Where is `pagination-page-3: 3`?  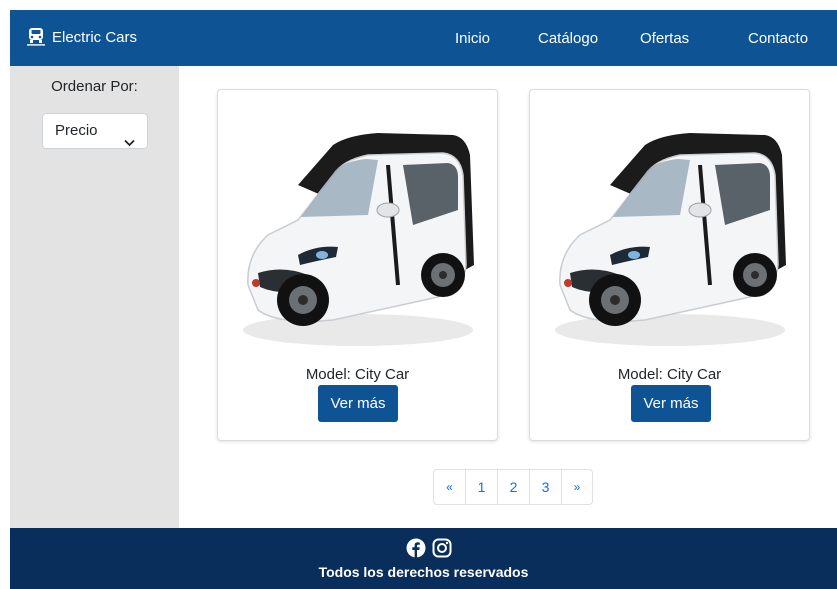 pagination-page-3: 3 is located at coordinates (545, 487).